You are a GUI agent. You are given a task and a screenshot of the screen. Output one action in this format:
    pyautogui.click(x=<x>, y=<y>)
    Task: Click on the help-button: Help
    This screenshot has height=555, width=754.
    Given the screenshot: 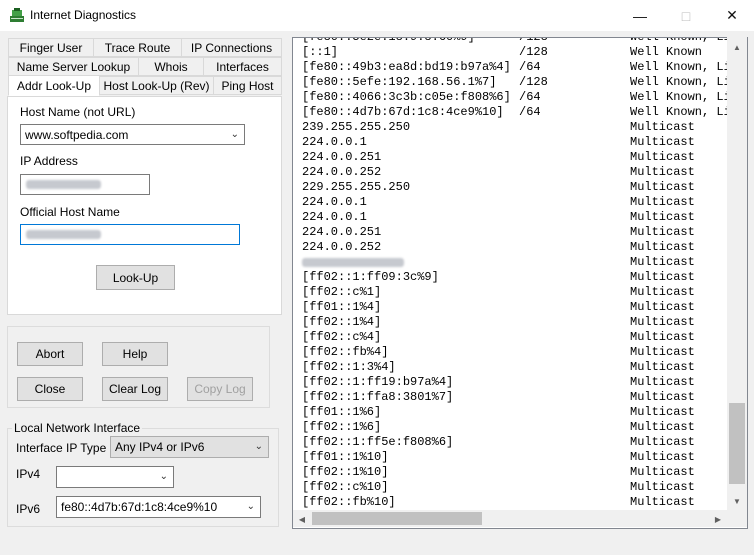 What is the action you would take?
    pyautogui.click(x=135, y=354)
    